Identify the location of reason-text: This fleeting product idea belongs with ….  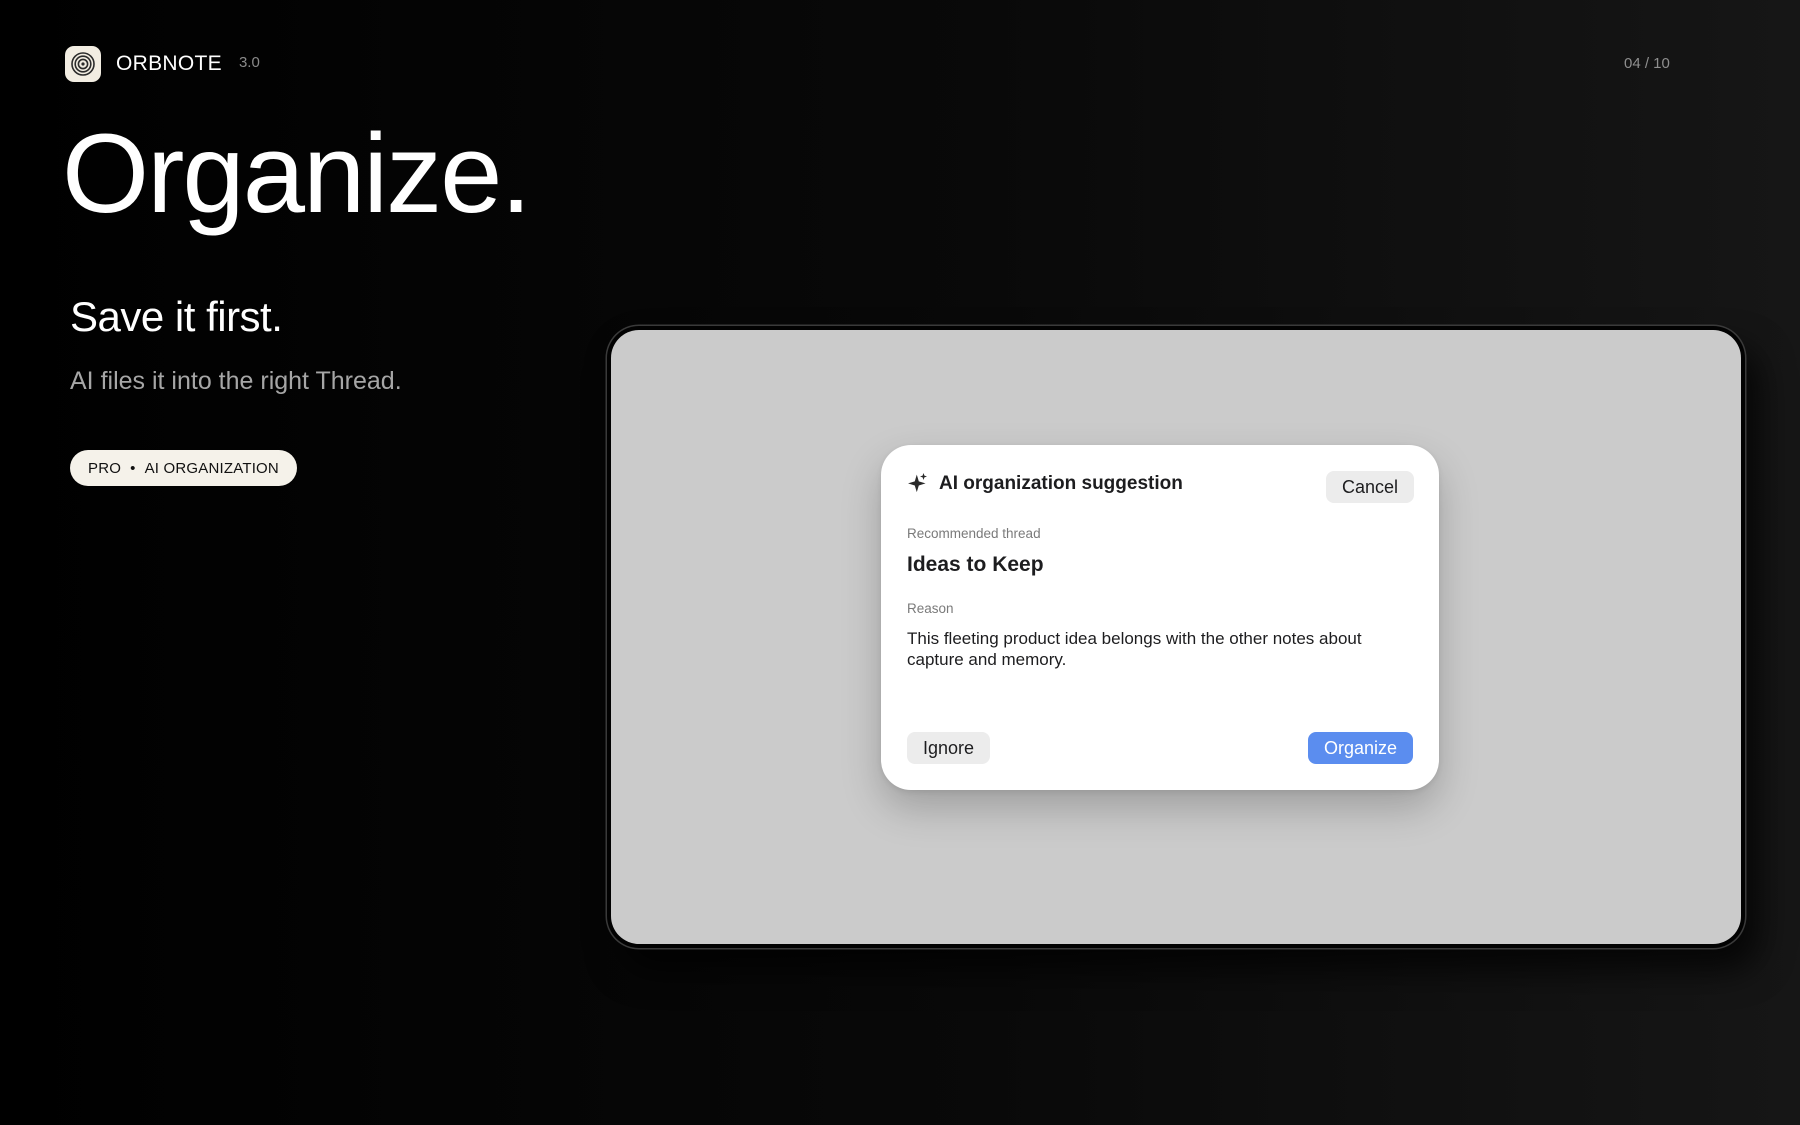
(1134, 649).